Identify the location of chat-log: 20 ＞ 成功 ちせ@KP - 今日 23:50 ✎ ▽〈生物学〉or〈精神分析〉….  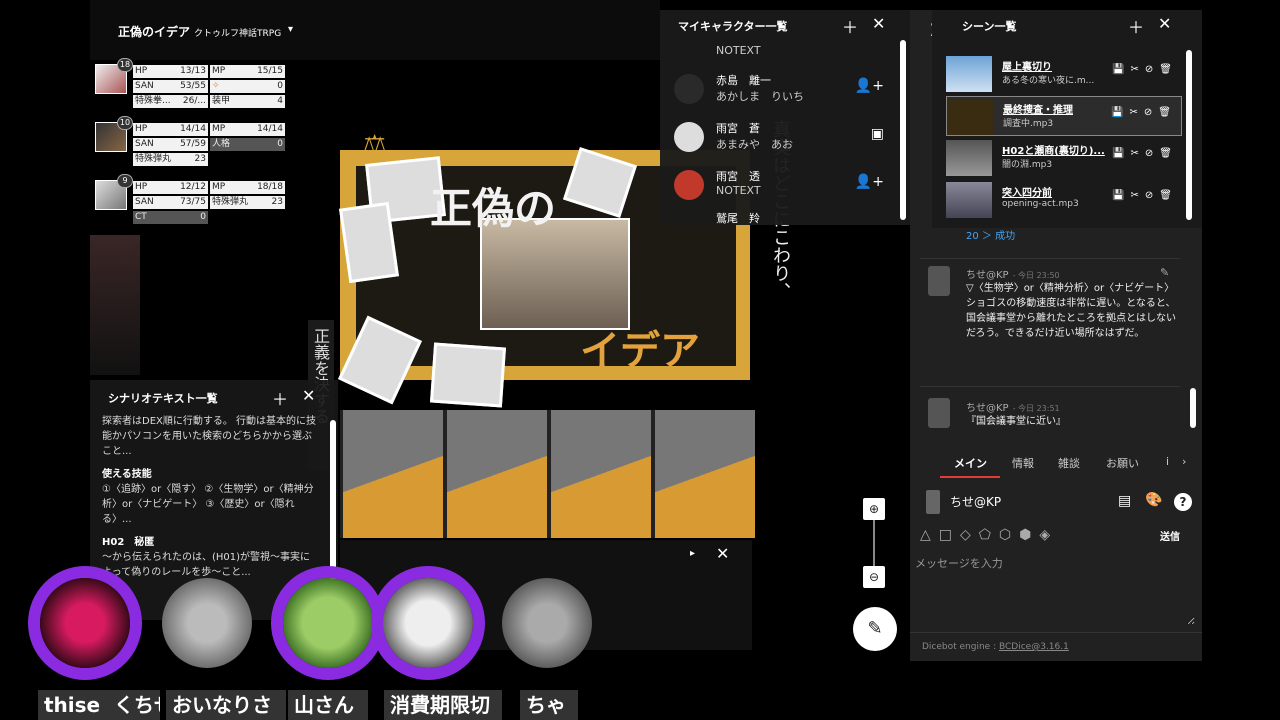
(1053, 335).